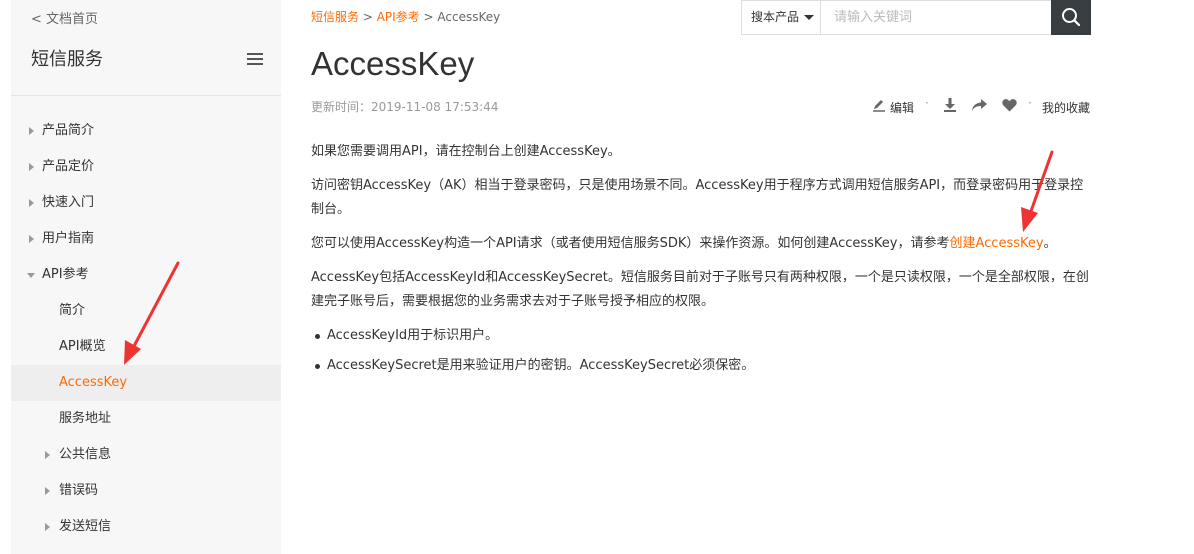 This screenshot has height=554, width=1194. I want to click on breadcrumb-current: AccessKey, so click(469, 17).